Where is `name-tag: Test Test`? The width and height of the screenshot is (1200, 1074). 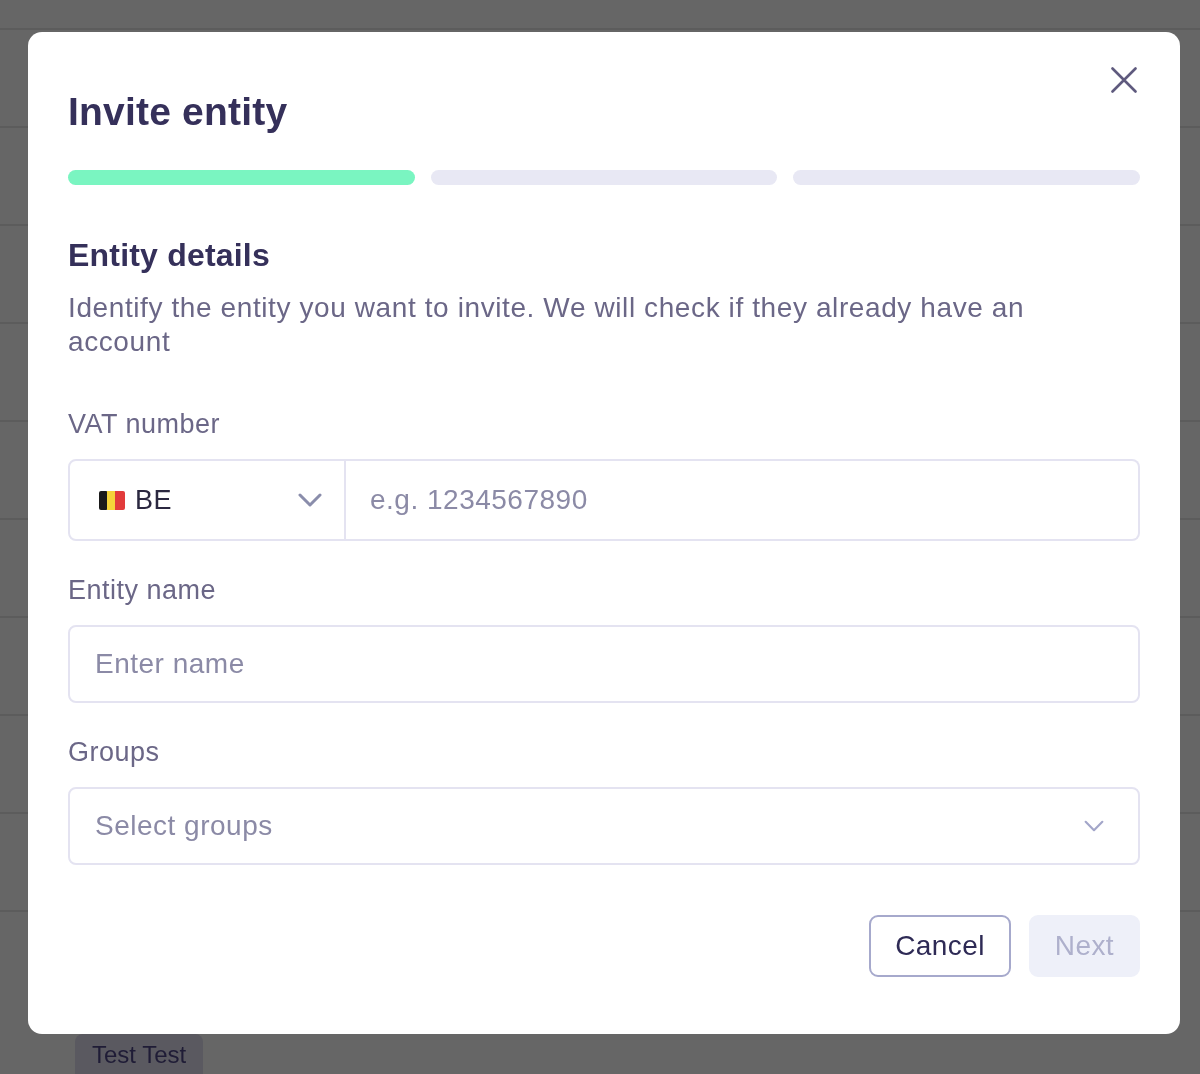 name-tag: Test Test is located at coordinates (139, 1054).